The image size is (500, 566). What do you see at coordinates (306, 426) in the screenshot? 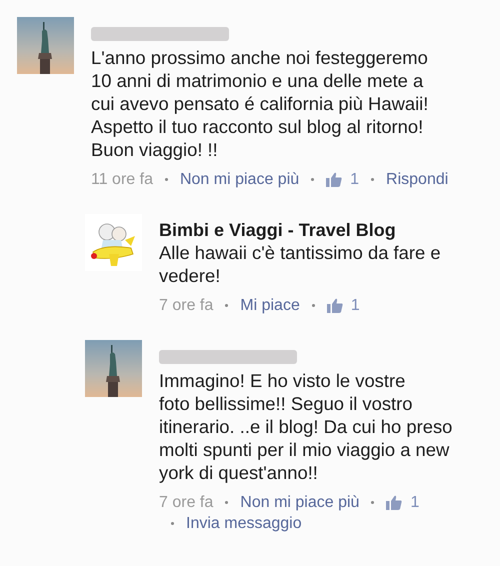
I see `comment-text: Immagino! E ho visto le vostre foto bellissime!! Seguo il vostro itinerario. ..e il blog! Da cui ho preso molti spunti per il mio viaggio a new york di quest'anno!!` at bounding box center [306, 426].